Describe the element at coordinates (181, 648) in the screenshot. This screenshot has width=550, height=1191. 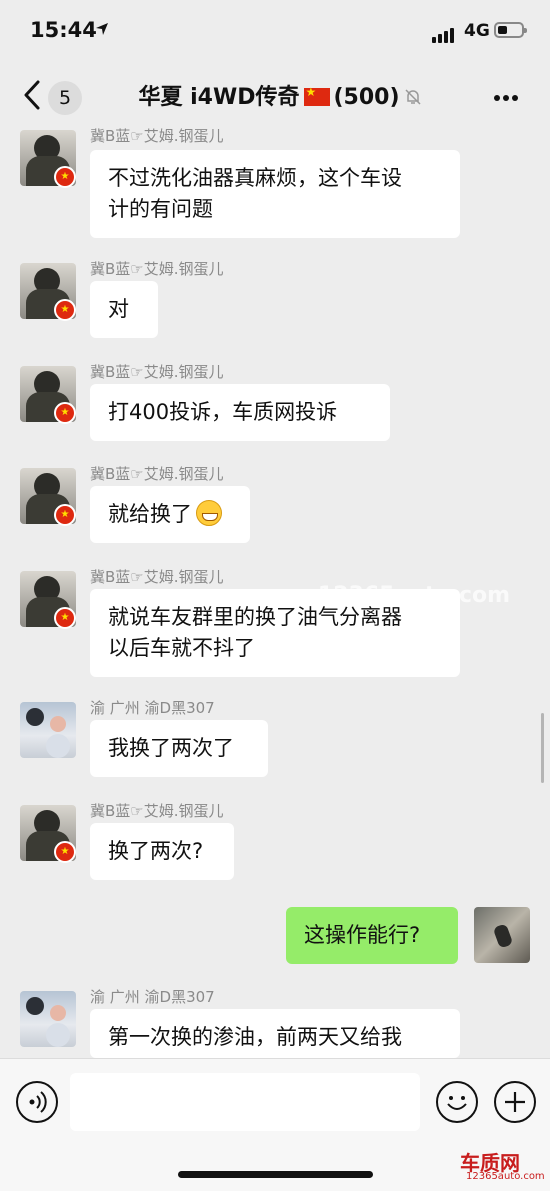
I see `message-text: 以后车就不抖了` at that location.